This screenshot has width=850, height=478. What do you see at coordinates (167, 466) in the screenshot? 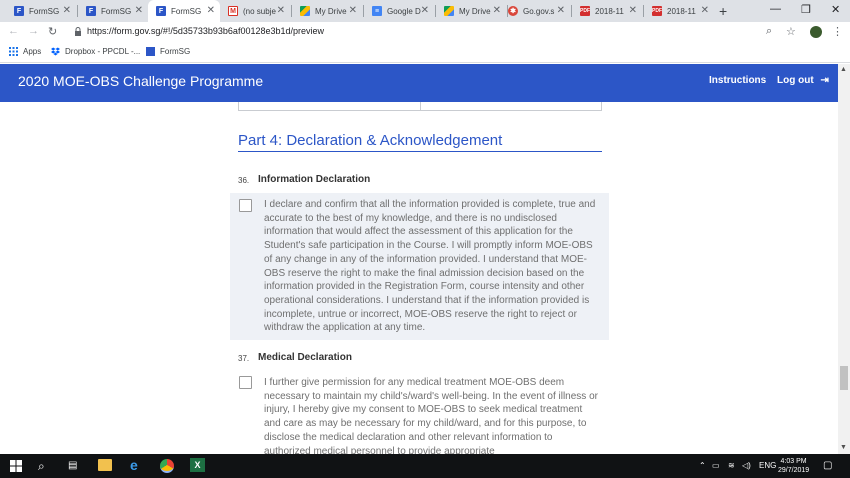
I see `chrome-icon` at bounding box center [167, 466].